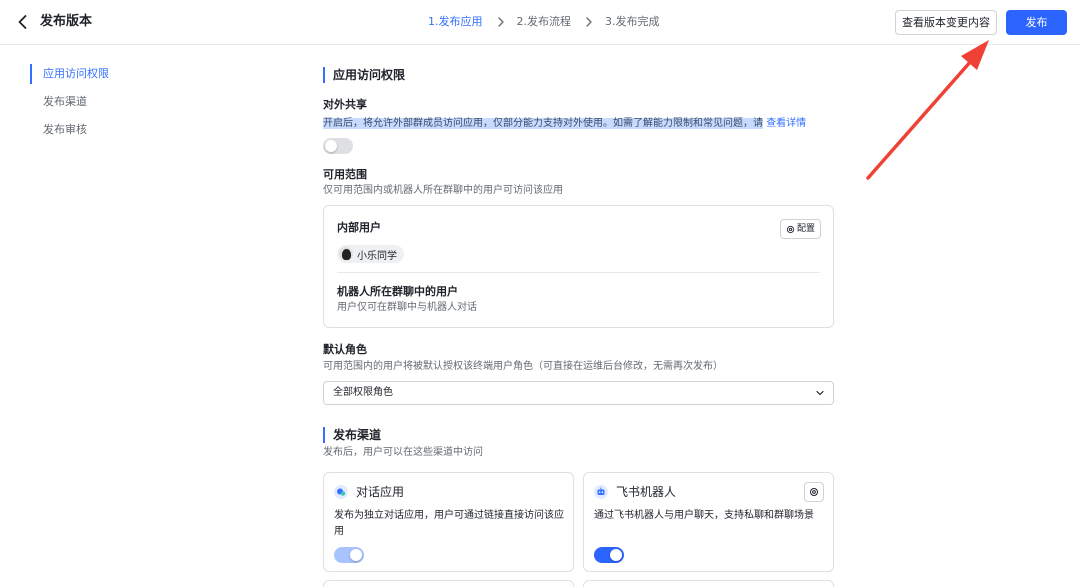 The height and width of the screenshot is (587, 1080). Describe the element at coordinates (345, 349) in the screenshot. I see `default-role-label: 默认角色` at that location.